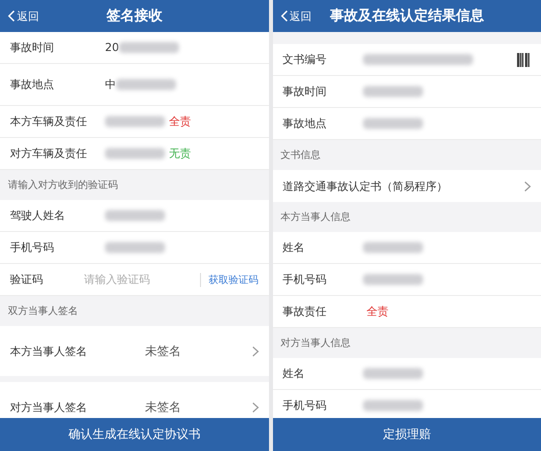 The image size is (541, 451). I want to click on field-value: 20, so click(112, 47).